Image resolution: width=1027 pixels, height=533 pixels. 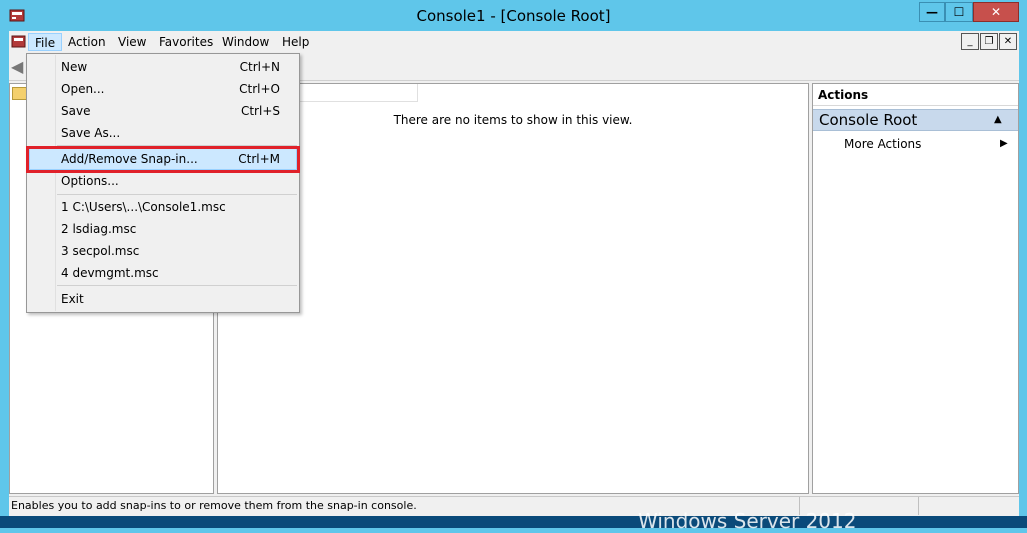 I want to click on shortcut-save: Ctrl+S, so click(x=260, y=111).